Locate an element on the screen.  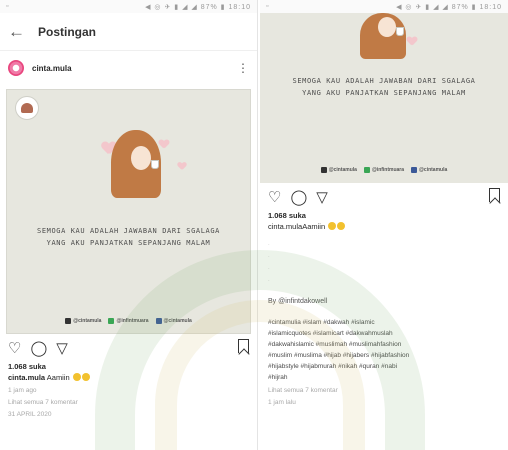
post-date: 31 APRIL 2020 is located at coordinates (30, 414).